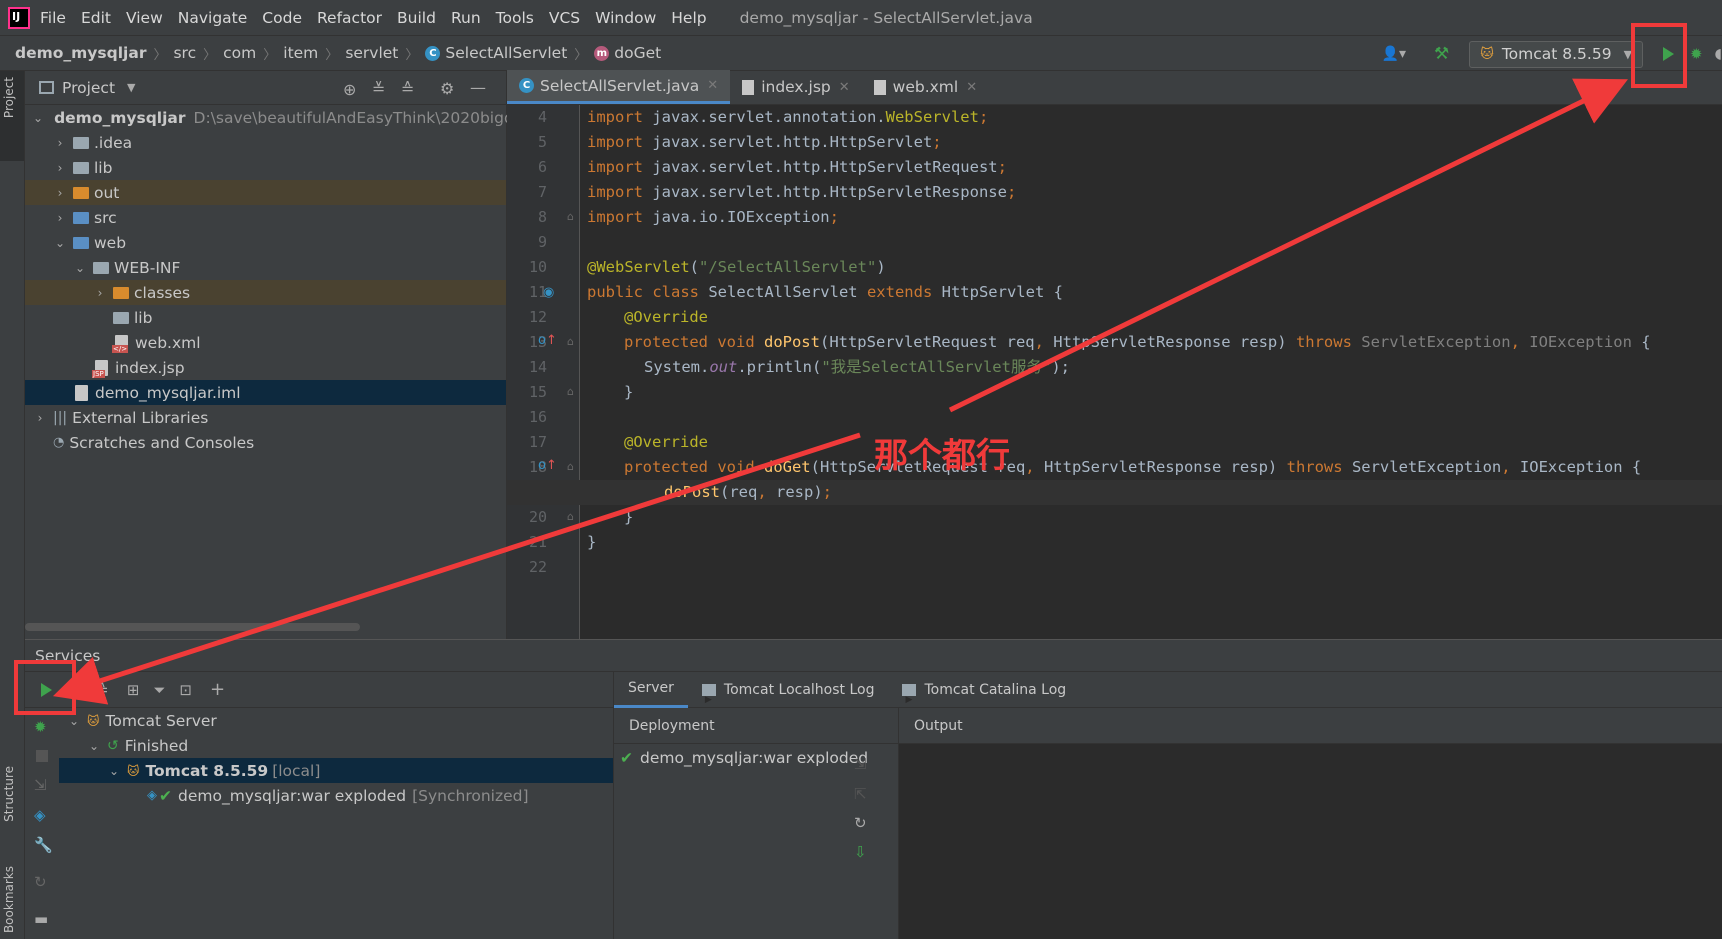  Describe the element at coordinates (478, 87) in the screenshot. I see `hide-panel-icon: —` at that location.